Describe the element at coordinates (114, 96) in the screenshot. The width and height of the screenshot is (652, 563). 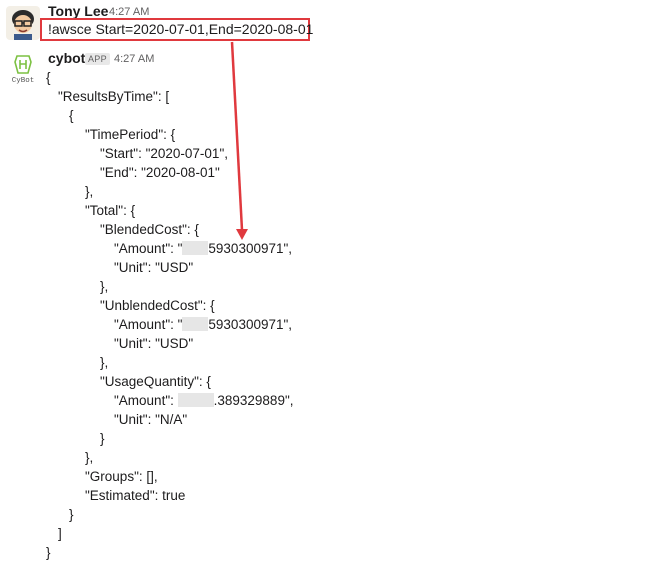
I see `json-line: "ResultsByTime": [` at that location.